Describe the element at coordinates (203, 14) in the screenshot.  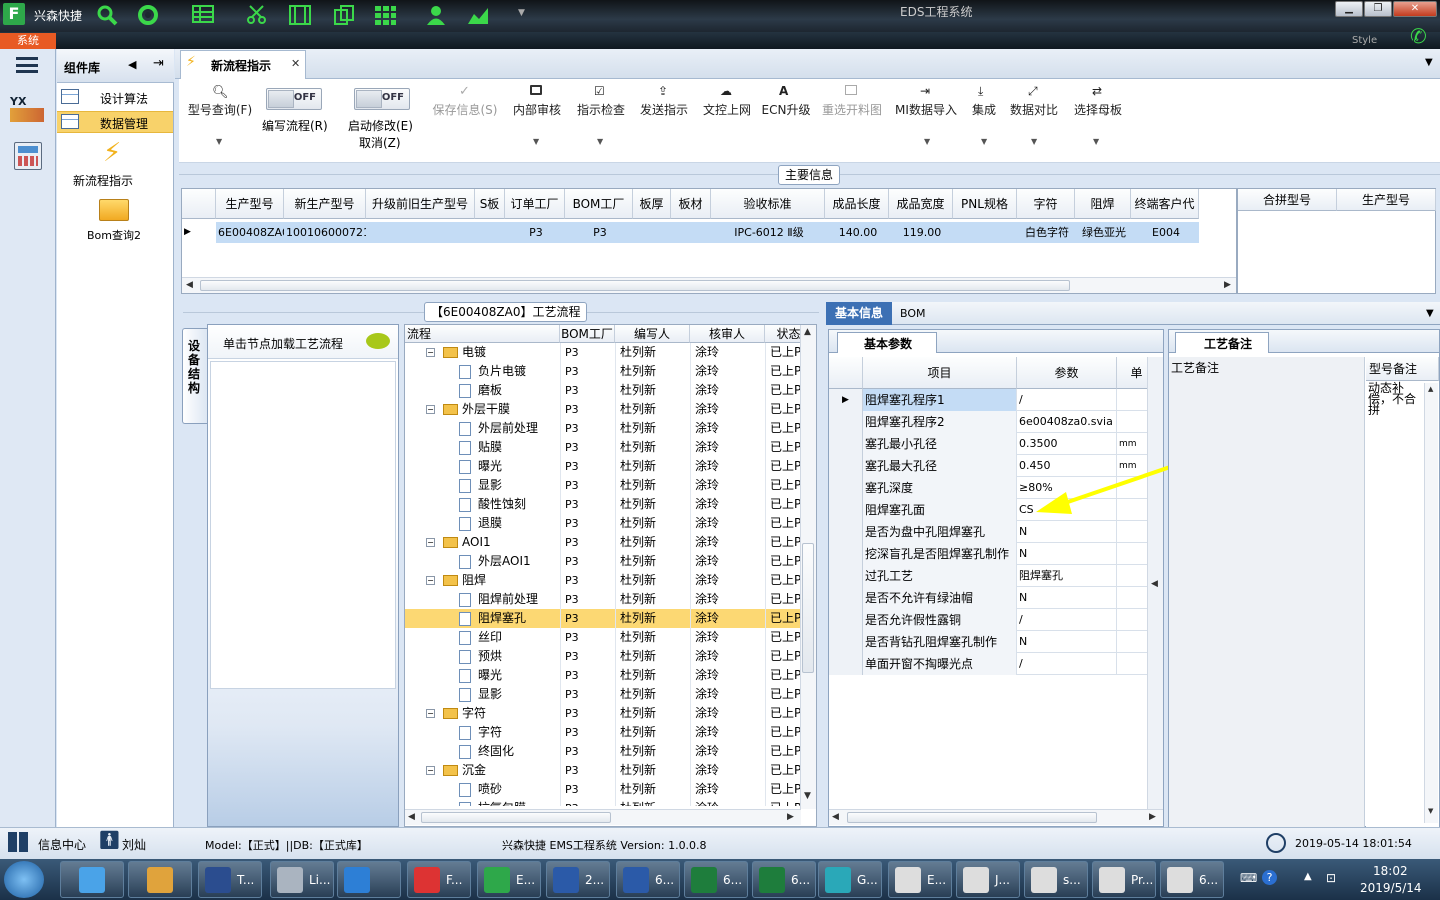
I see `table-icon` at that location.